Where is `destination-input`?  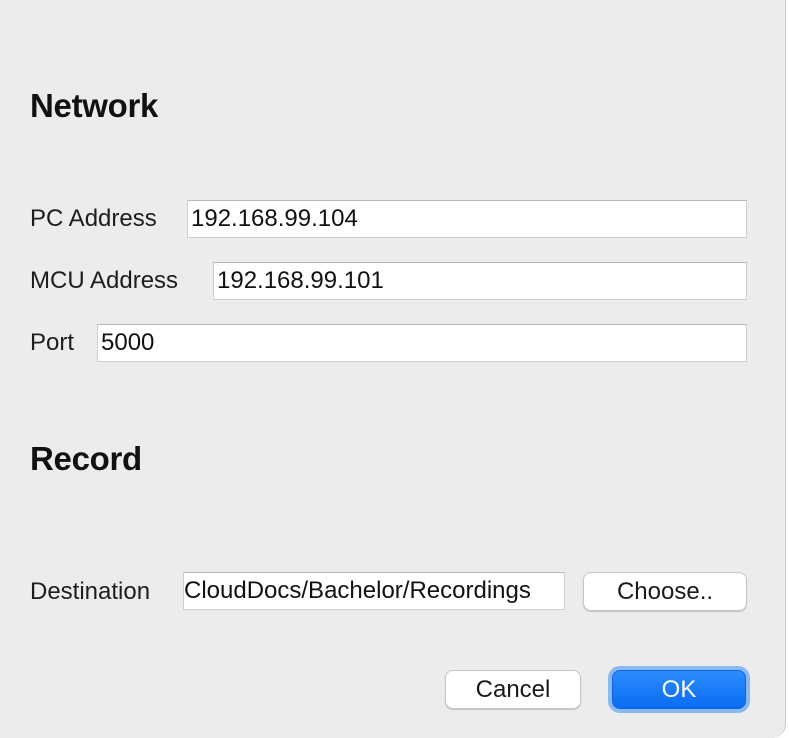
destination-input is located at coordinates (374, 591).